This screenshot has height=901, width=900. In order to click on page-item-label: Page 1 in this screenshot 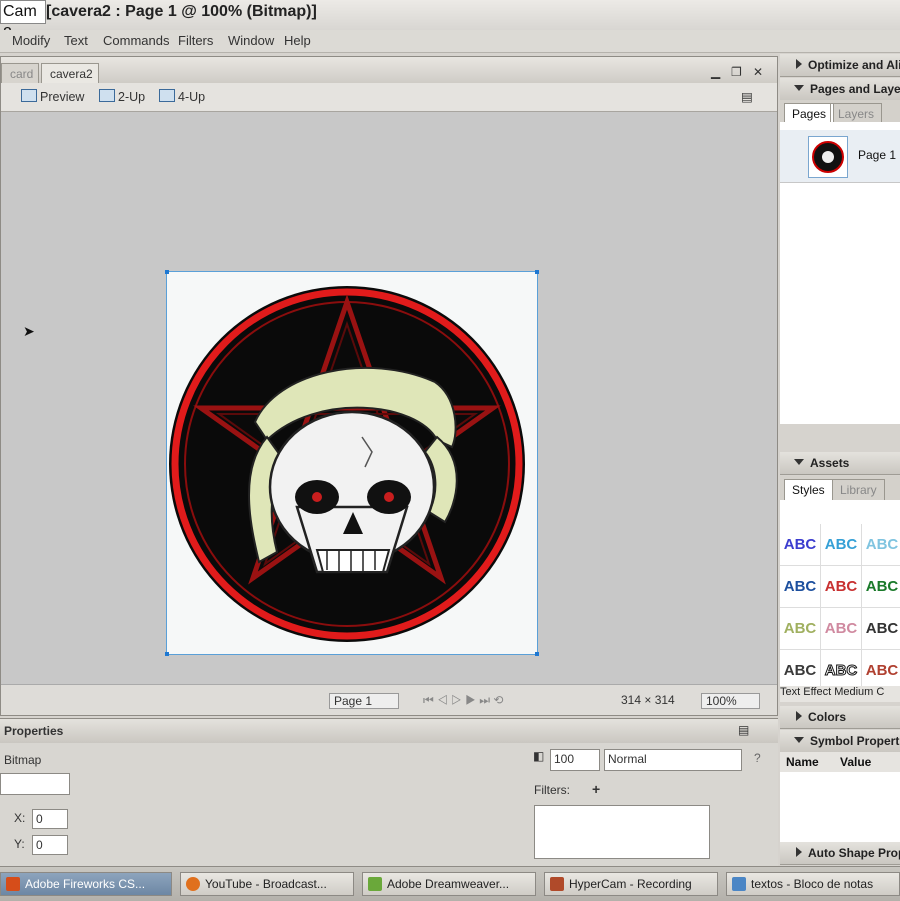, I will do `click(877, 155)`.